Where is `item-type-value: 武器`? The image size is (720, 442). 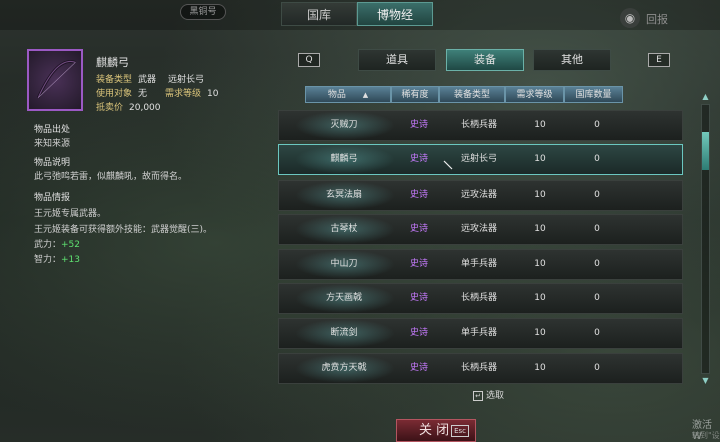
item-type-value: 武器 is located at coordinates (147, 80).